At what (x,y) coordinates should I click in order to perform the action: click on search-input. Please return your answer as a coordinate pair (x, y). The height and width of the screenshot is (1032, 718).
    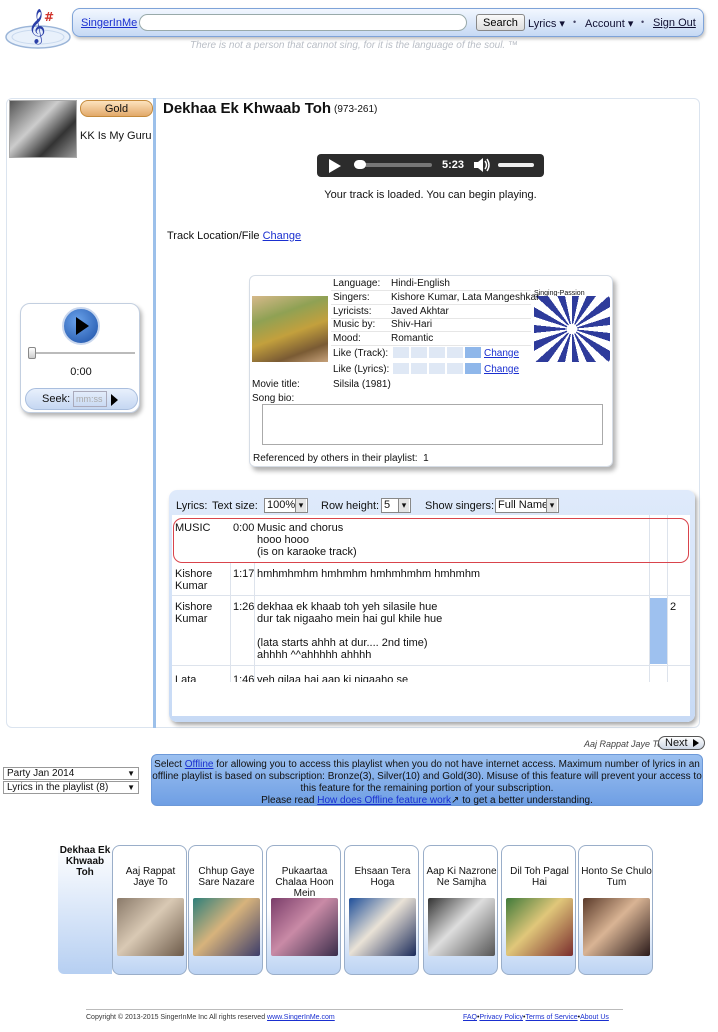
    Looking at the image, I should click on (303, 22).